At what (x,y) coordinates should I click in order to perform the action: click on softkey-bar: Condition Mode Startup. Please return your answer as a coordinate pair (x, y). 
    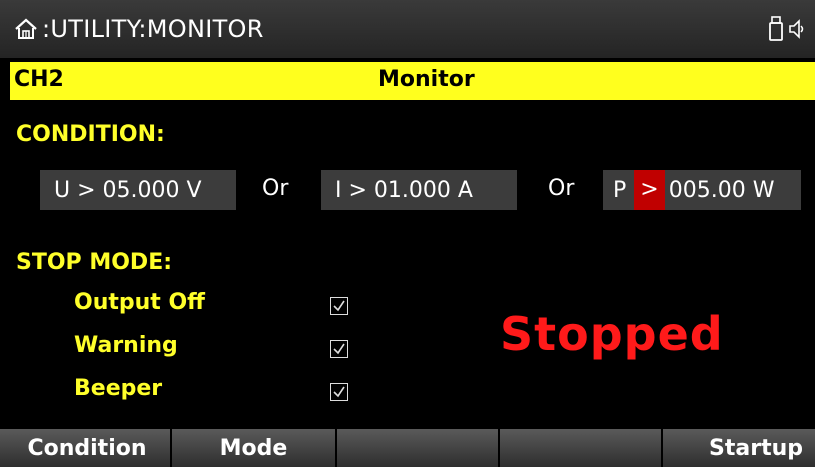
    Looking at the image, I should click on (407, 448).